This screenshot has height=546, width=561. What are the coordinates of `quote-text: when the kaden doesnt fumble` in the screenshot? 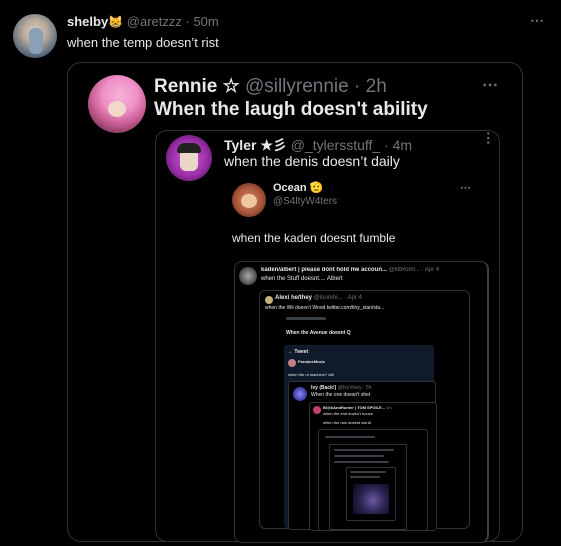 It's located at (314, 238).